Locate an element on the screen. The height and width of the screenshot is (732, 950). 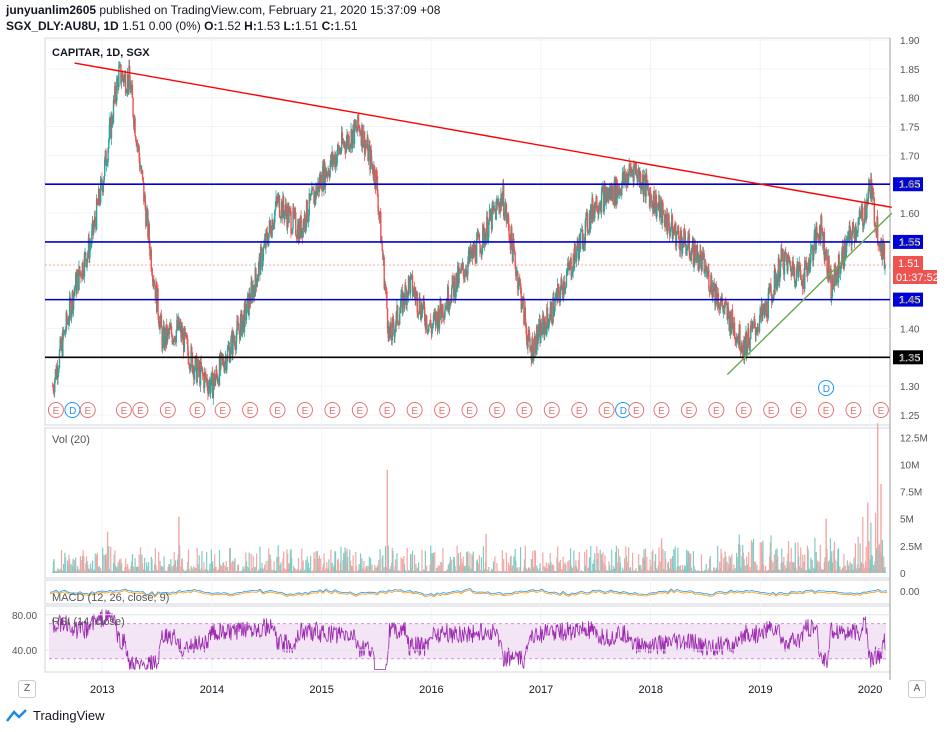
auto-scale-button: A is located at coordinates (917, 689).